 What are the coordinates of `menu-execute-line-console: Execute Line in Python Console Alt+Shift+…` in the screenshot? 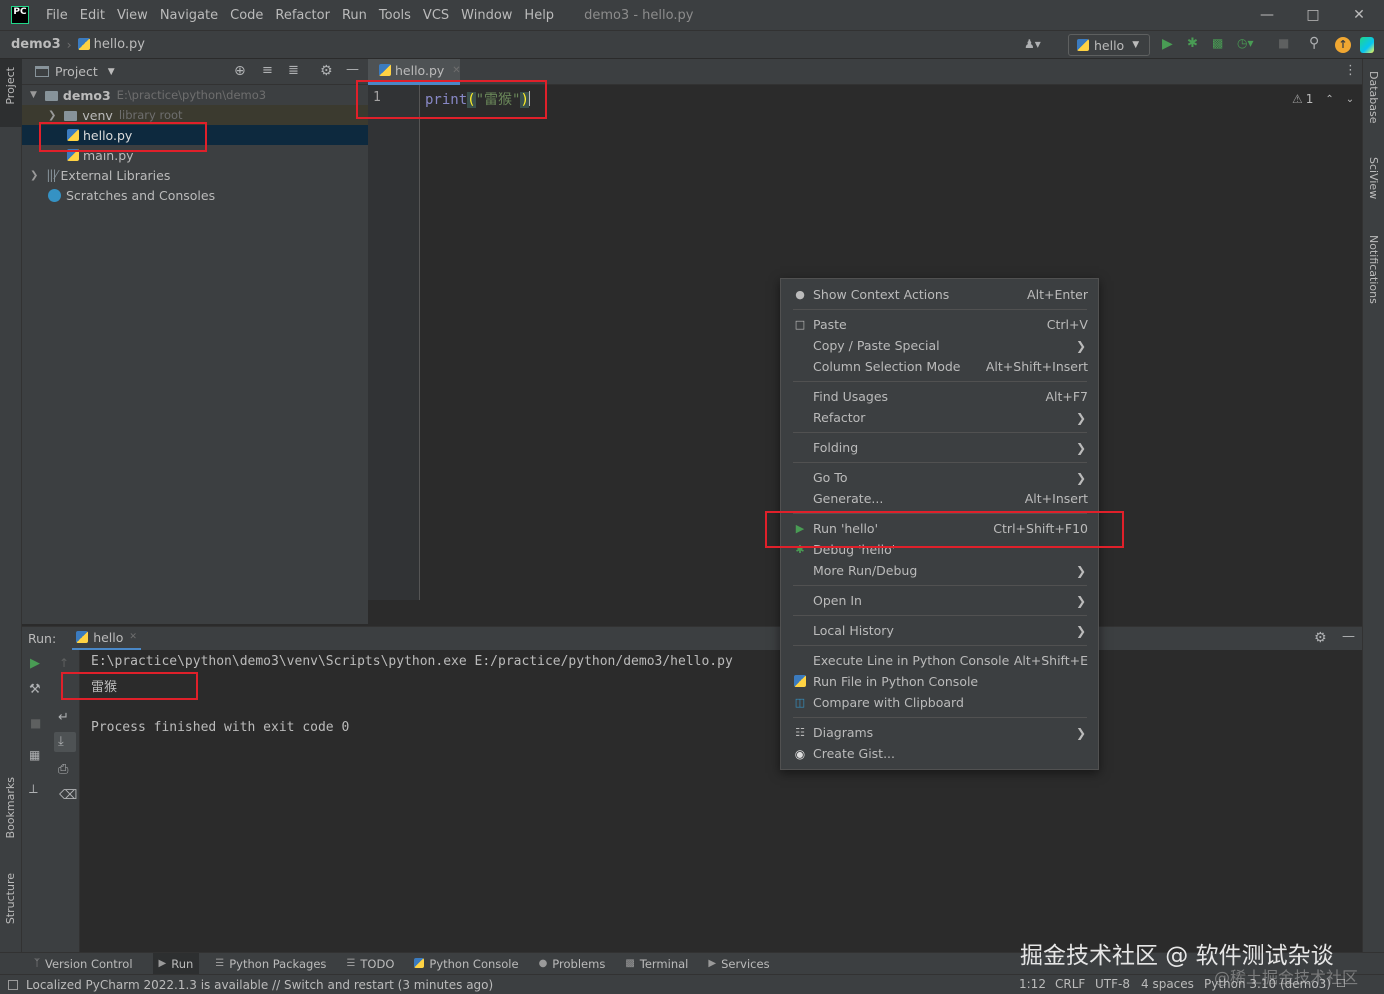 It's located at (939, 660).